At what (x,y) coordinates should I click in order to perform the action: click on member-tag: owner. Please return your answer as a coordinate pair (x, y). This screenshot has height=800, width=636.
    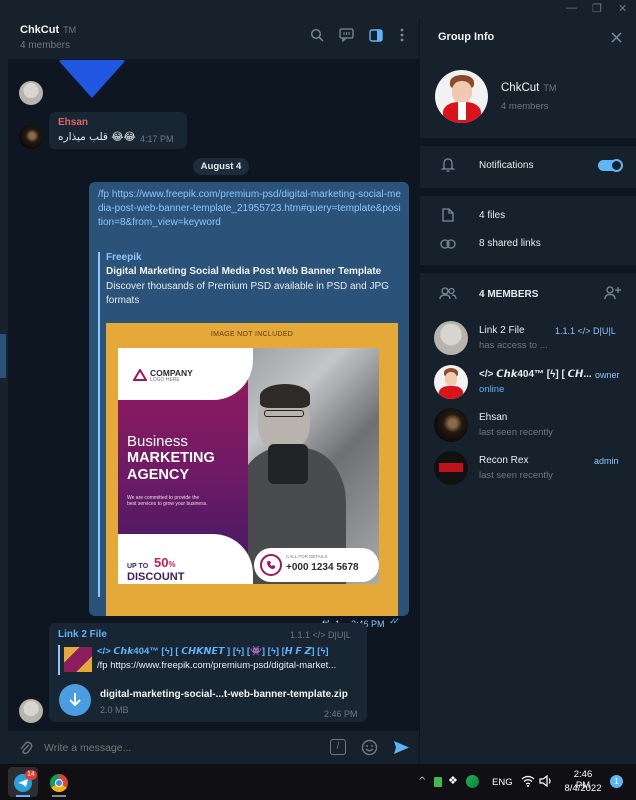
    Looking at the image, I should click on (607, 375).